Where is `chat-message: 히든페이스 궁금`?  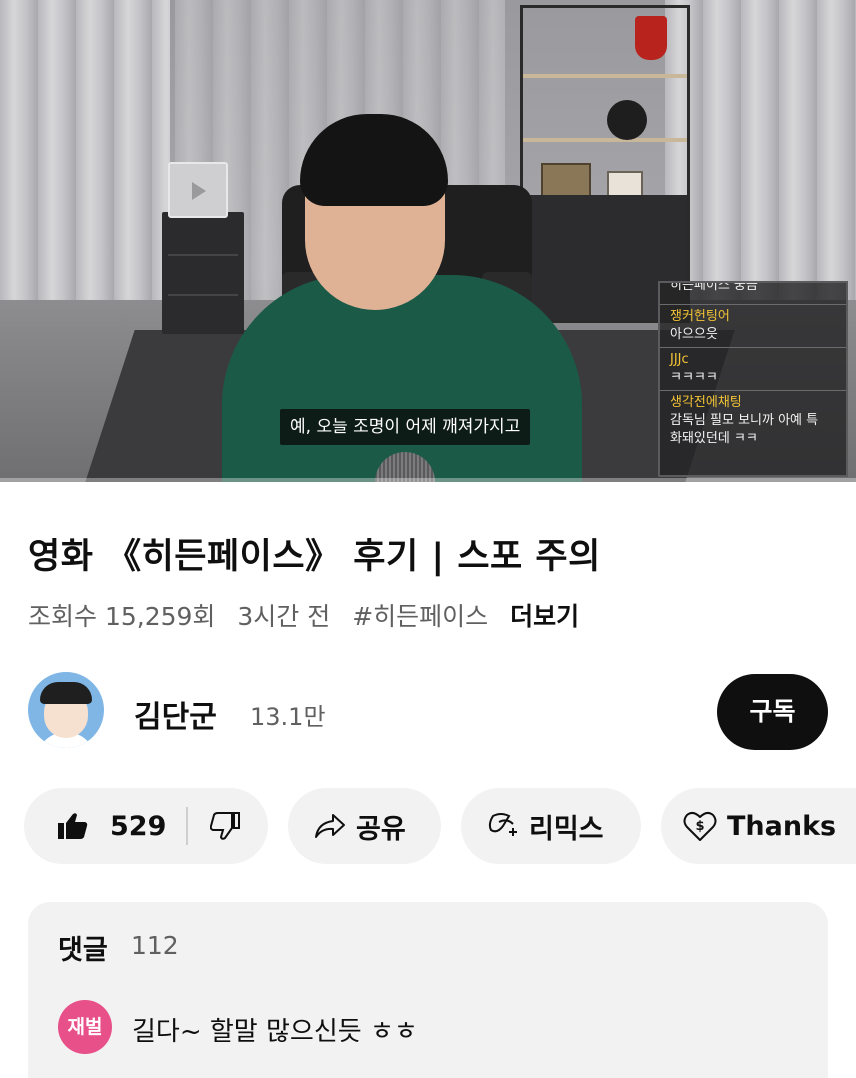 chat-message: 히든페이스 궁금 is located at coordinates (753, 294).